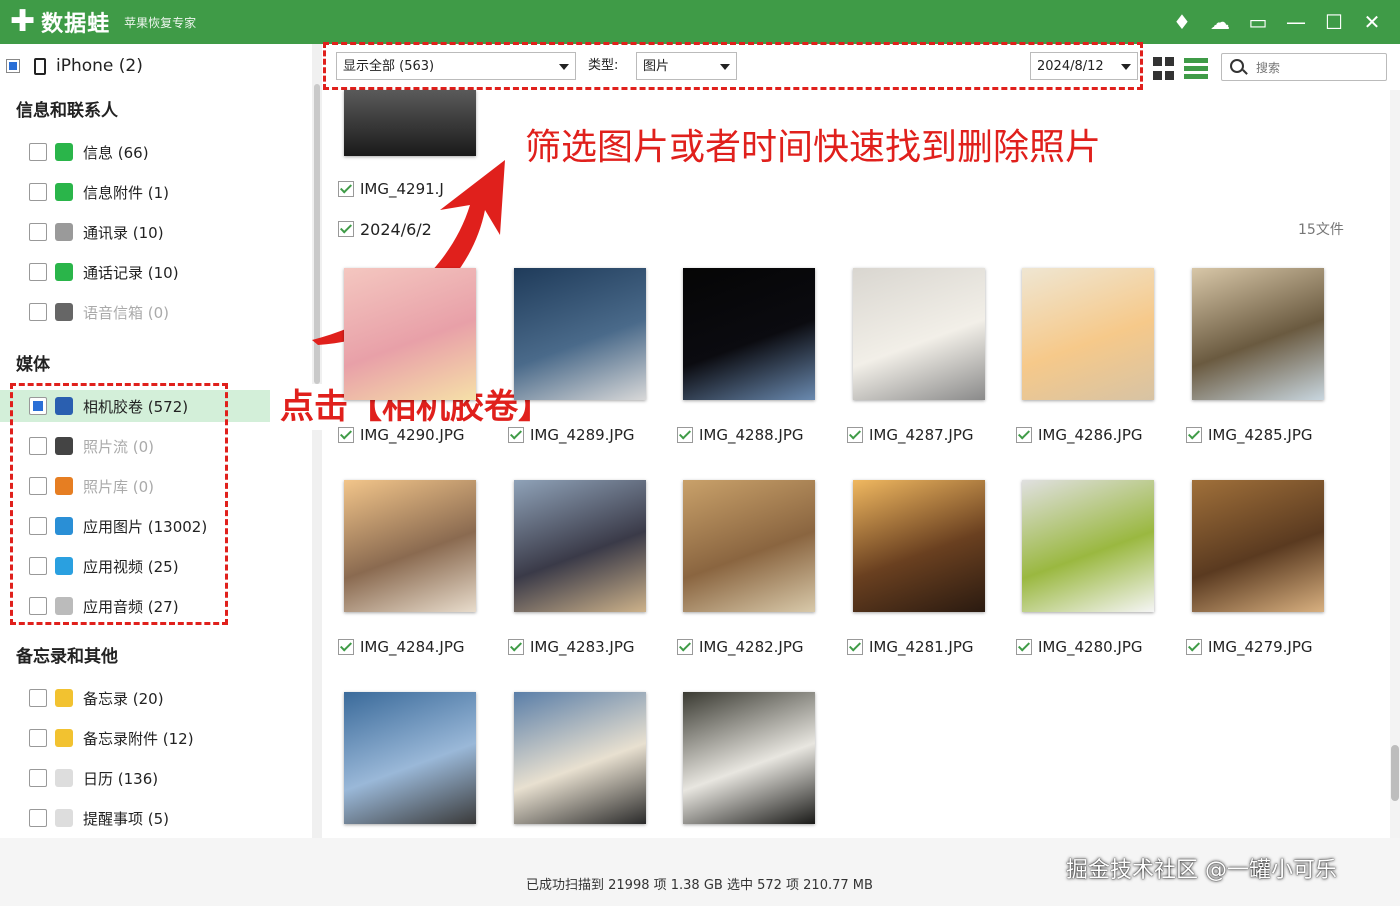  I want to click on annotation-sidebar-box, so click(119, 504).